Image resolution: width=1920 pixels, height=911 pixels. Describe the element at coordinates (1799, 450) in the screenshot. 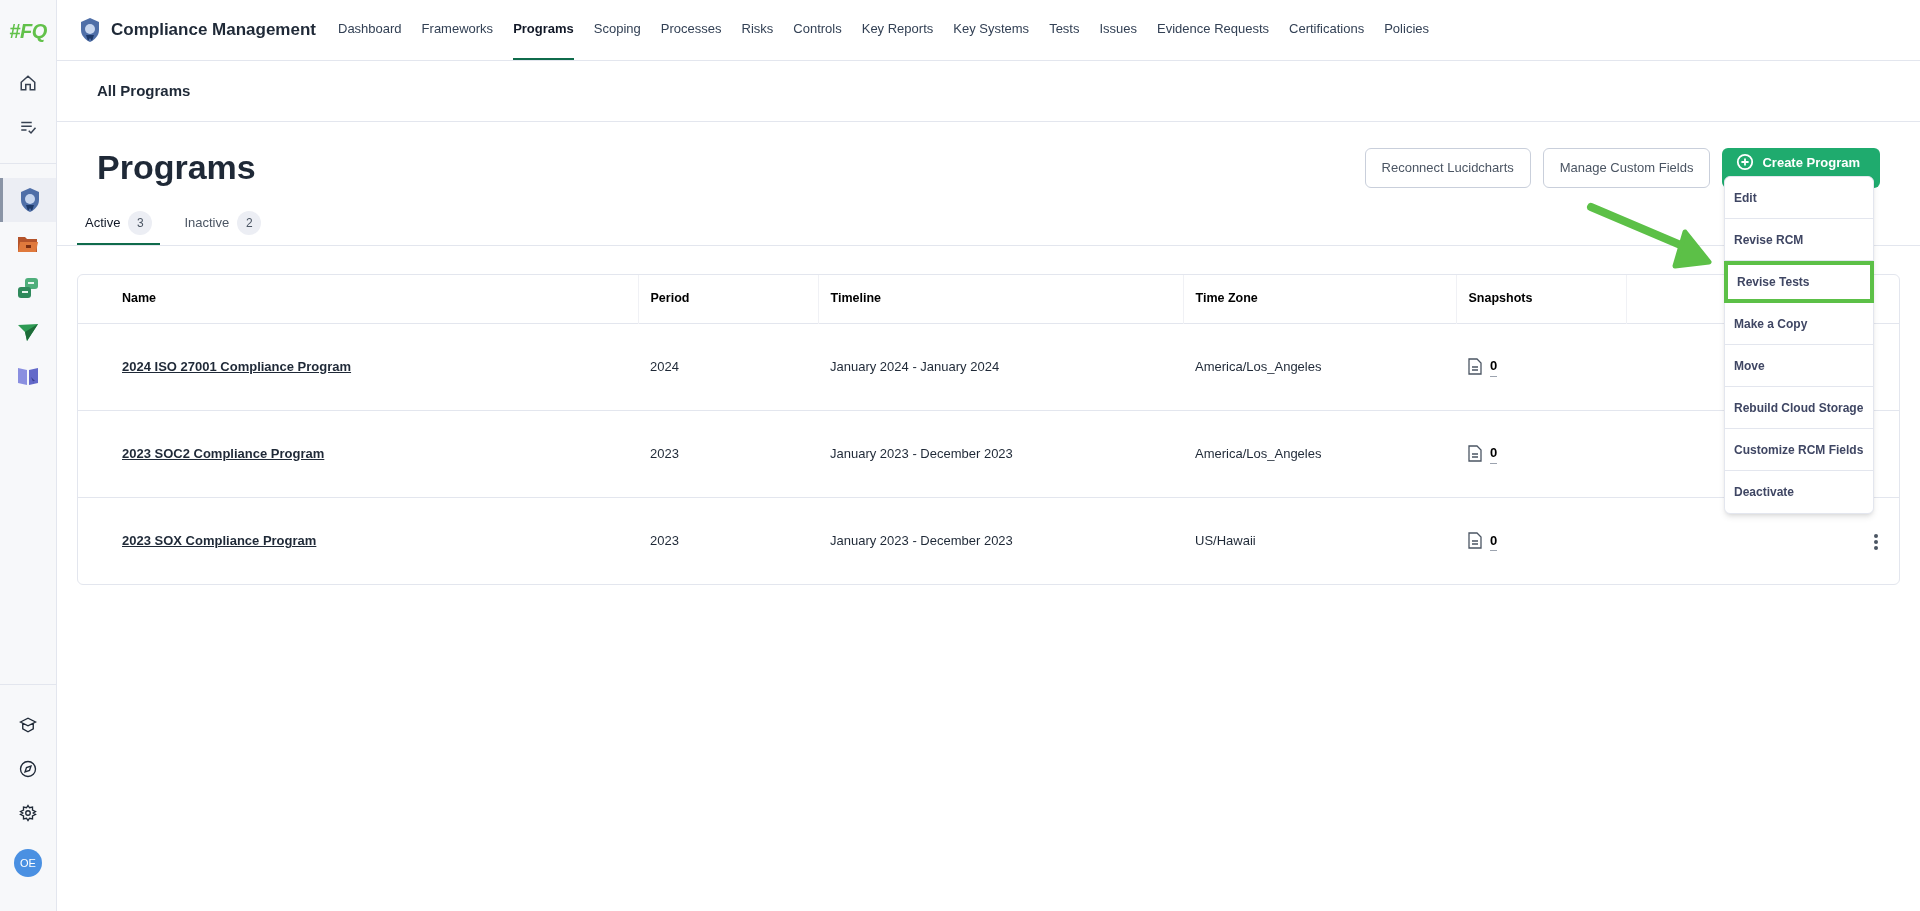

I see `menu-item: Customize RCM Fields` at that location.